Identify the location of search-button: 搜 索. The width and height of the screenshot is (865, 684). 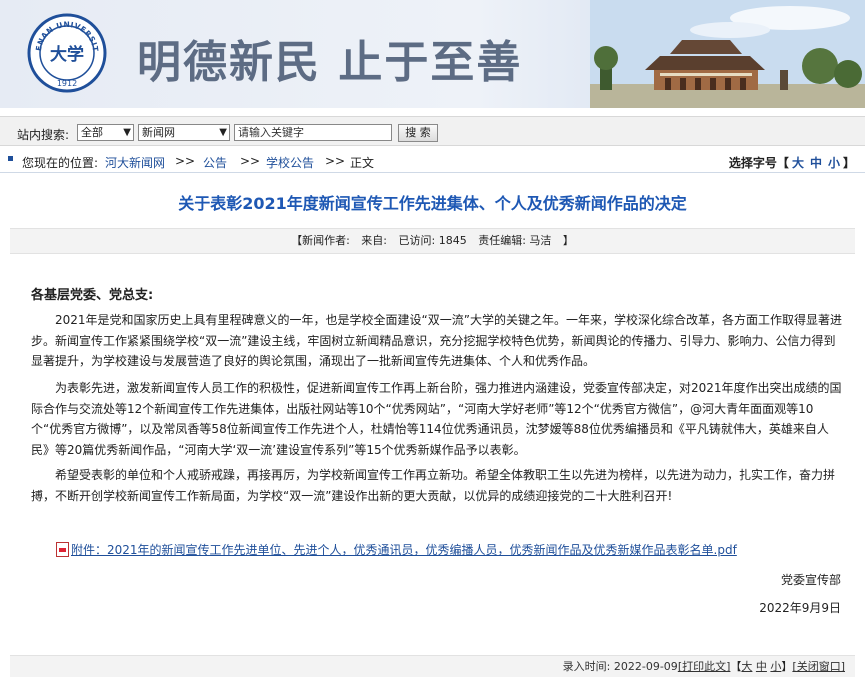
(418, 133).